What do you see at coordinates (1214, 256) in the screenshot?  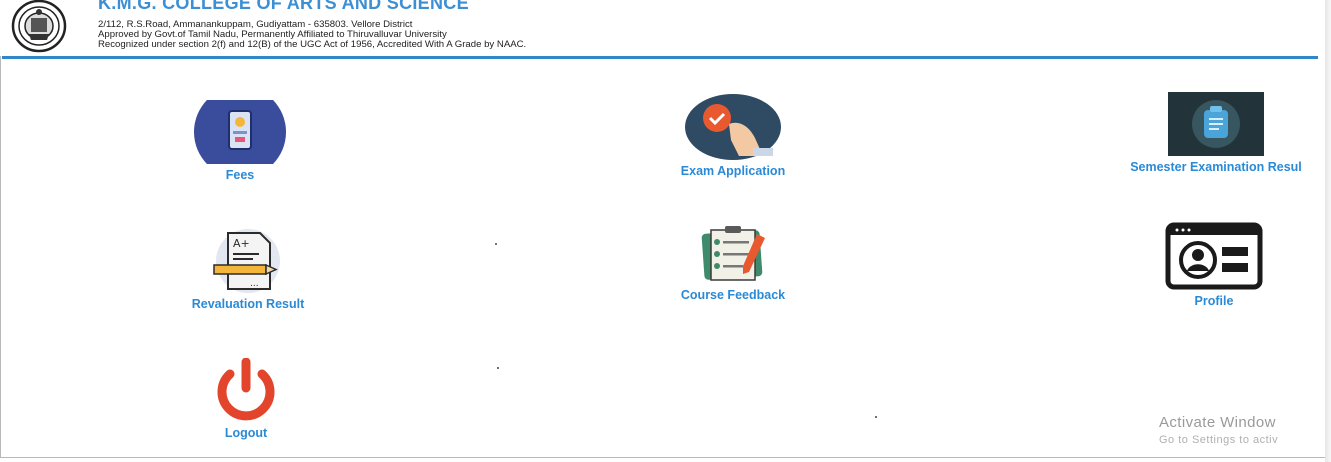 I see `profile-icon` at bounding box center [1214, 256].